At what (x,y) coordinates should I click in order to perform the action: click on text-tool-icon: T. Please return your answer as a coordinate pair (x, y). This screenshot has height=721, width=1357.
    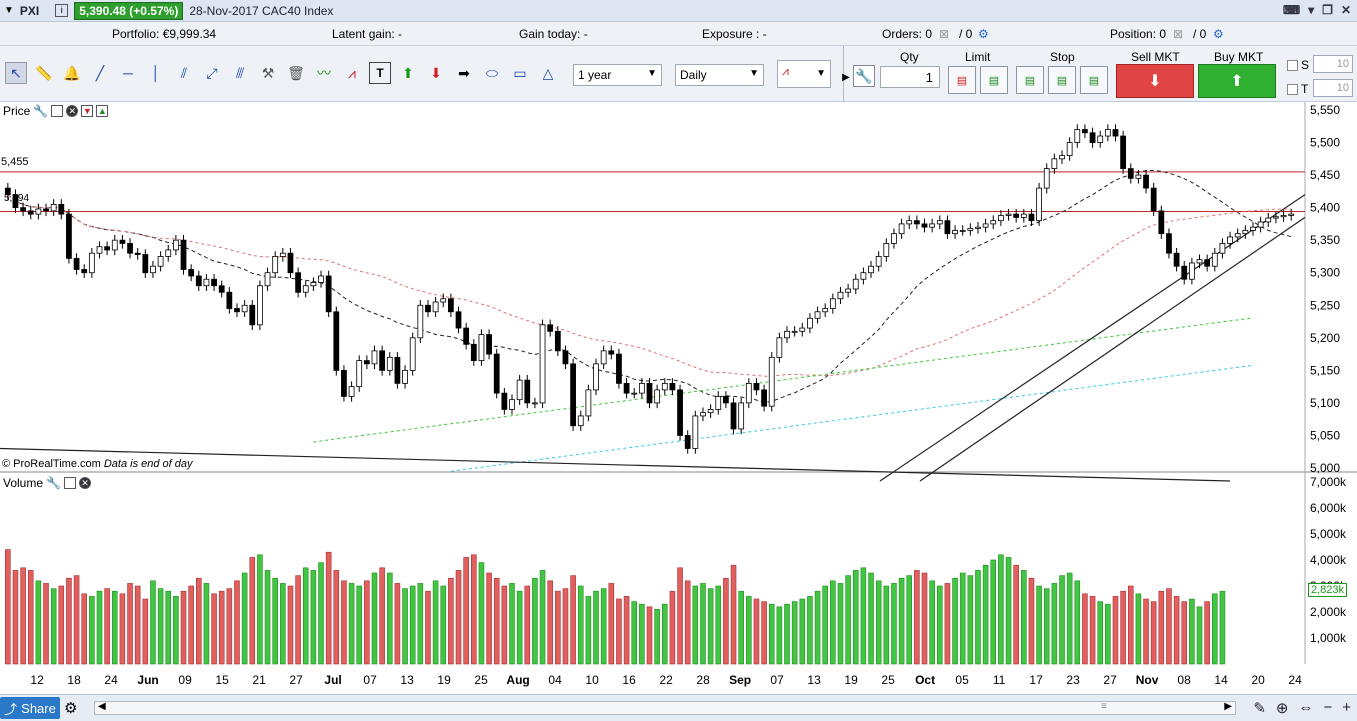
    Looking at the image, I should click on (380, 73).